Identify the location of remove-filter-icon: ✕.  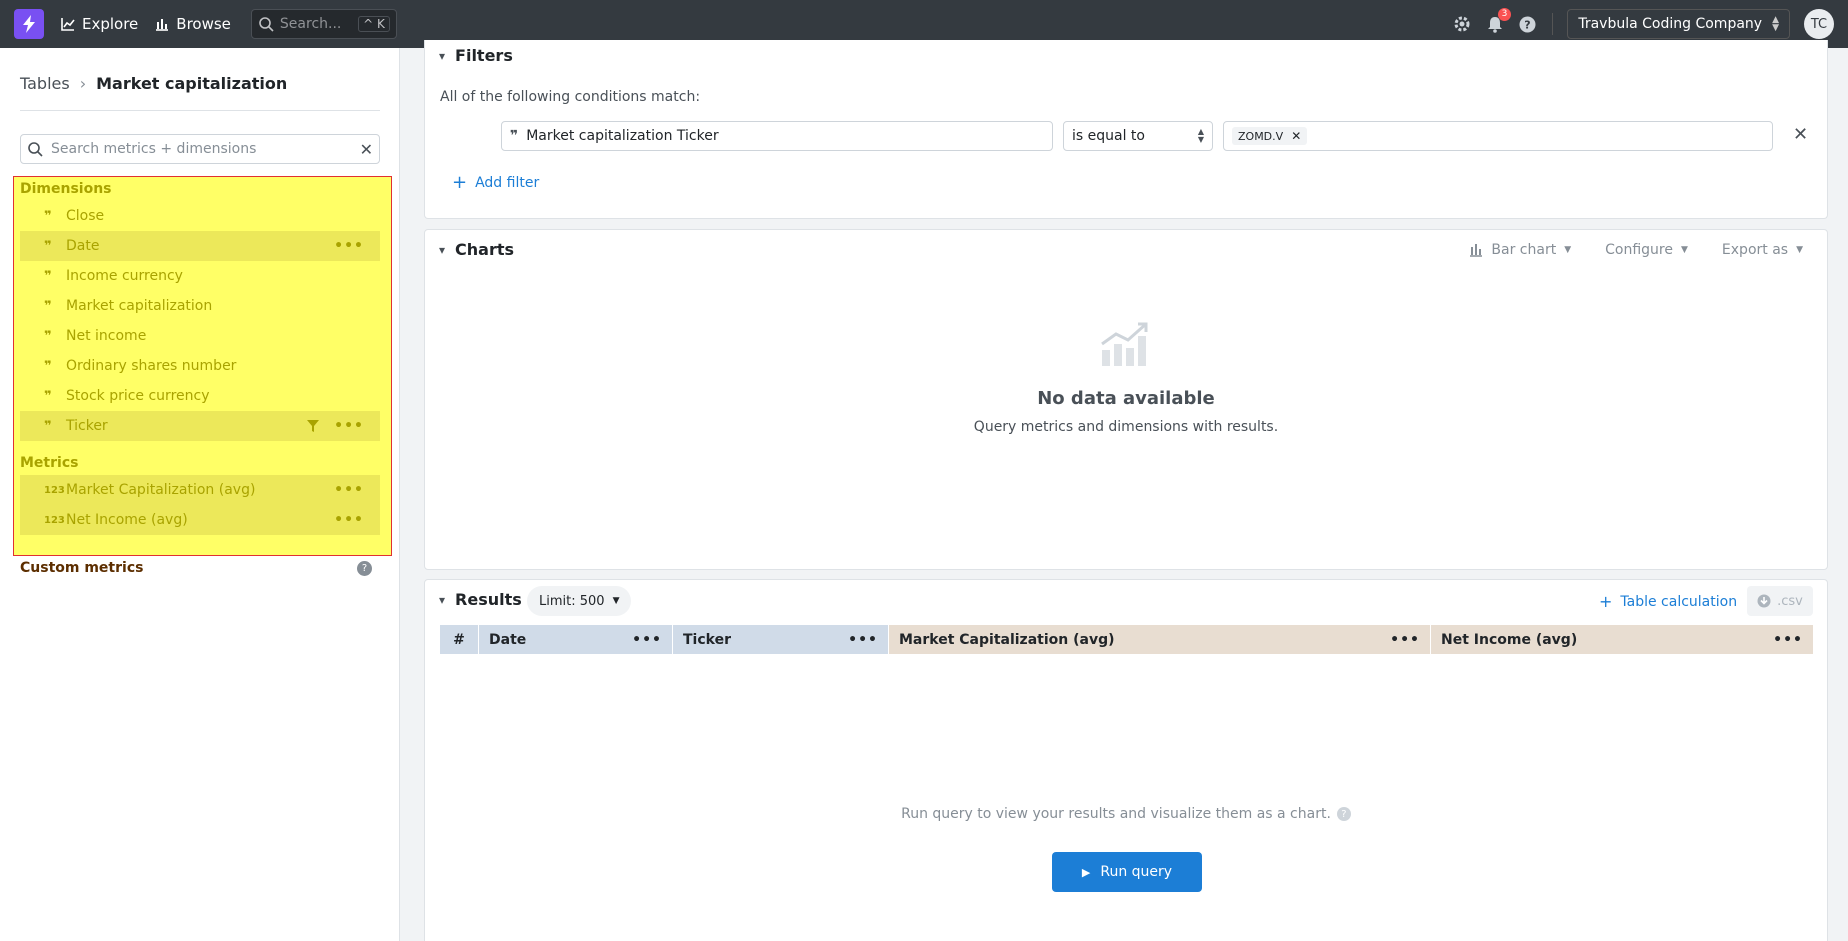
(1800, 134).